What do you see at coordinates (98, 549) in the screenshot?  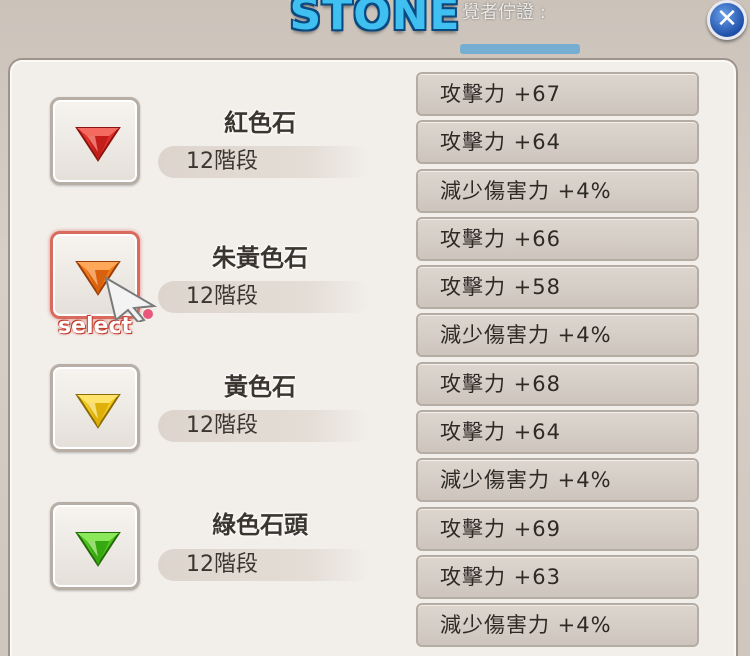 I see `green-gem-icon` at bounding box center [98, 549].